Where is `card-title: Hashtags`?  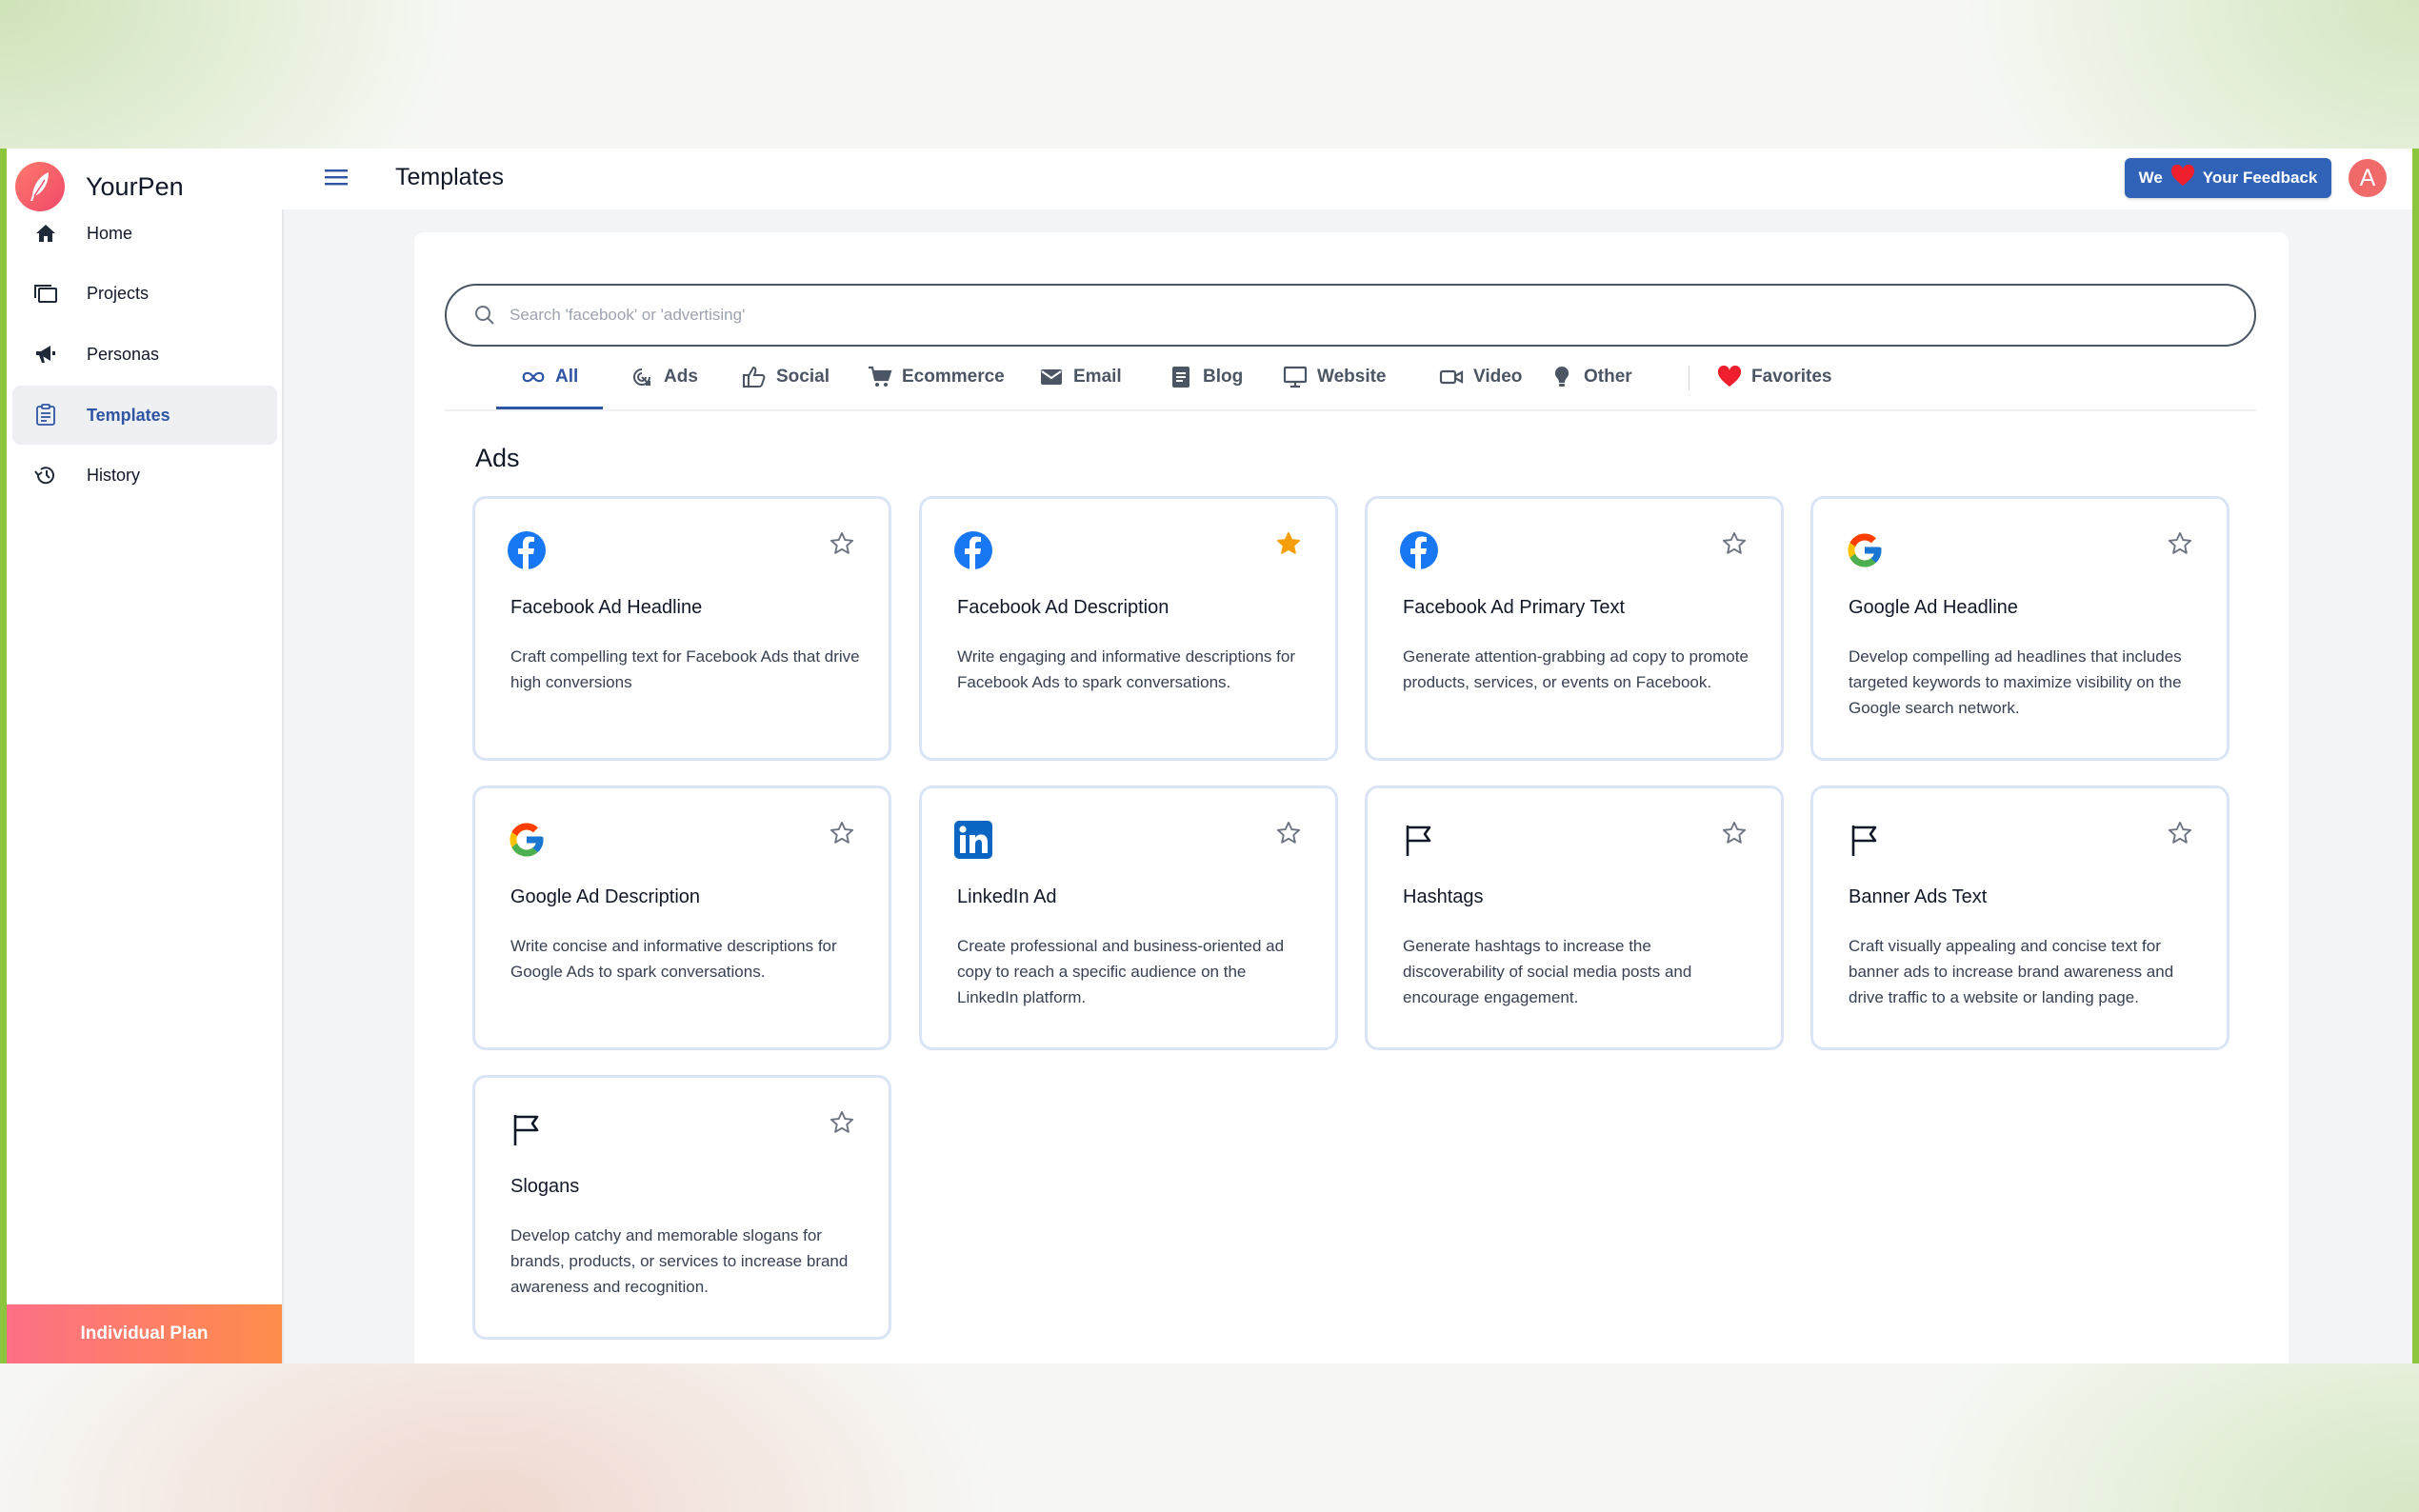
card-title: Hashtags is located at coordinates (1443, 896).